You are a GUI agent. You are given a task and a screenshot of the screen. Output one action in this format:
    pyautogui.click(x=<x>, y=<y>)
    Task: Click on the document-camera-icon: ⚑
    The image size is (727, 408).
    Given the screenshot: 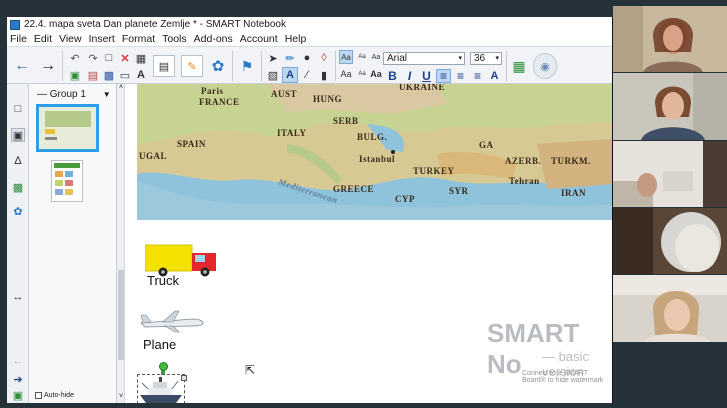 What is the action you would take?
    pyautogui.click(x=247, y=66)
    